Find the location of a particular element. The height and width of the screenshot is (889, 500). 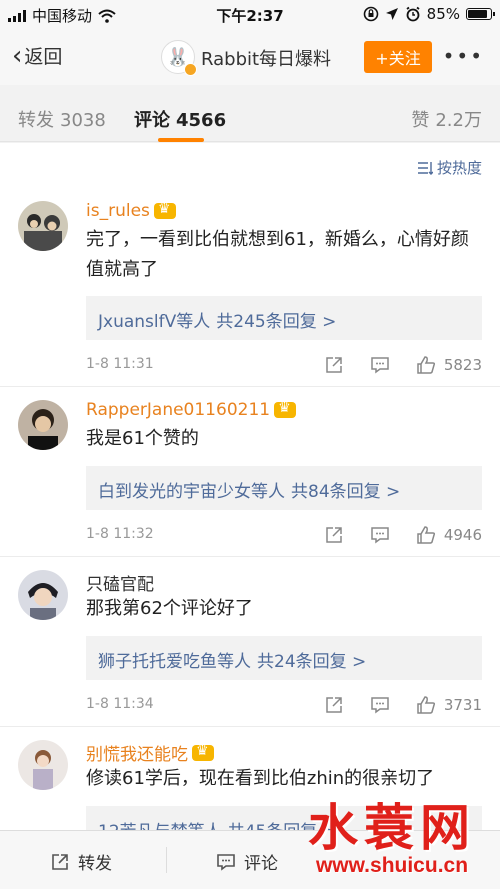

follow-button: +关注 is located at coordinates (398, 57).